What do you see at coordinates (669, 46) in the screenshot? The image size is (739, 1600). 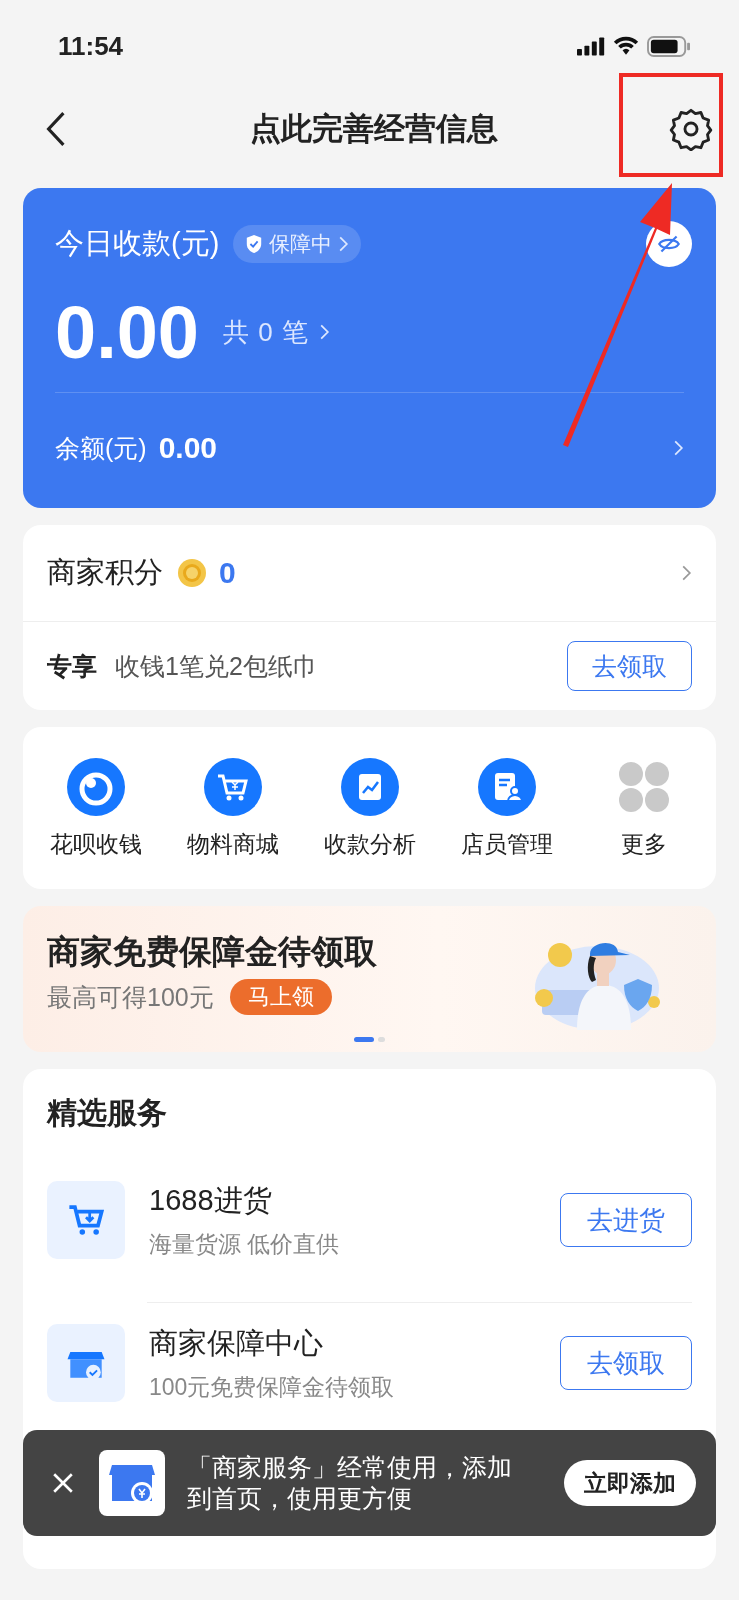 I see `battery-icon` at bounding box center [669, 46].